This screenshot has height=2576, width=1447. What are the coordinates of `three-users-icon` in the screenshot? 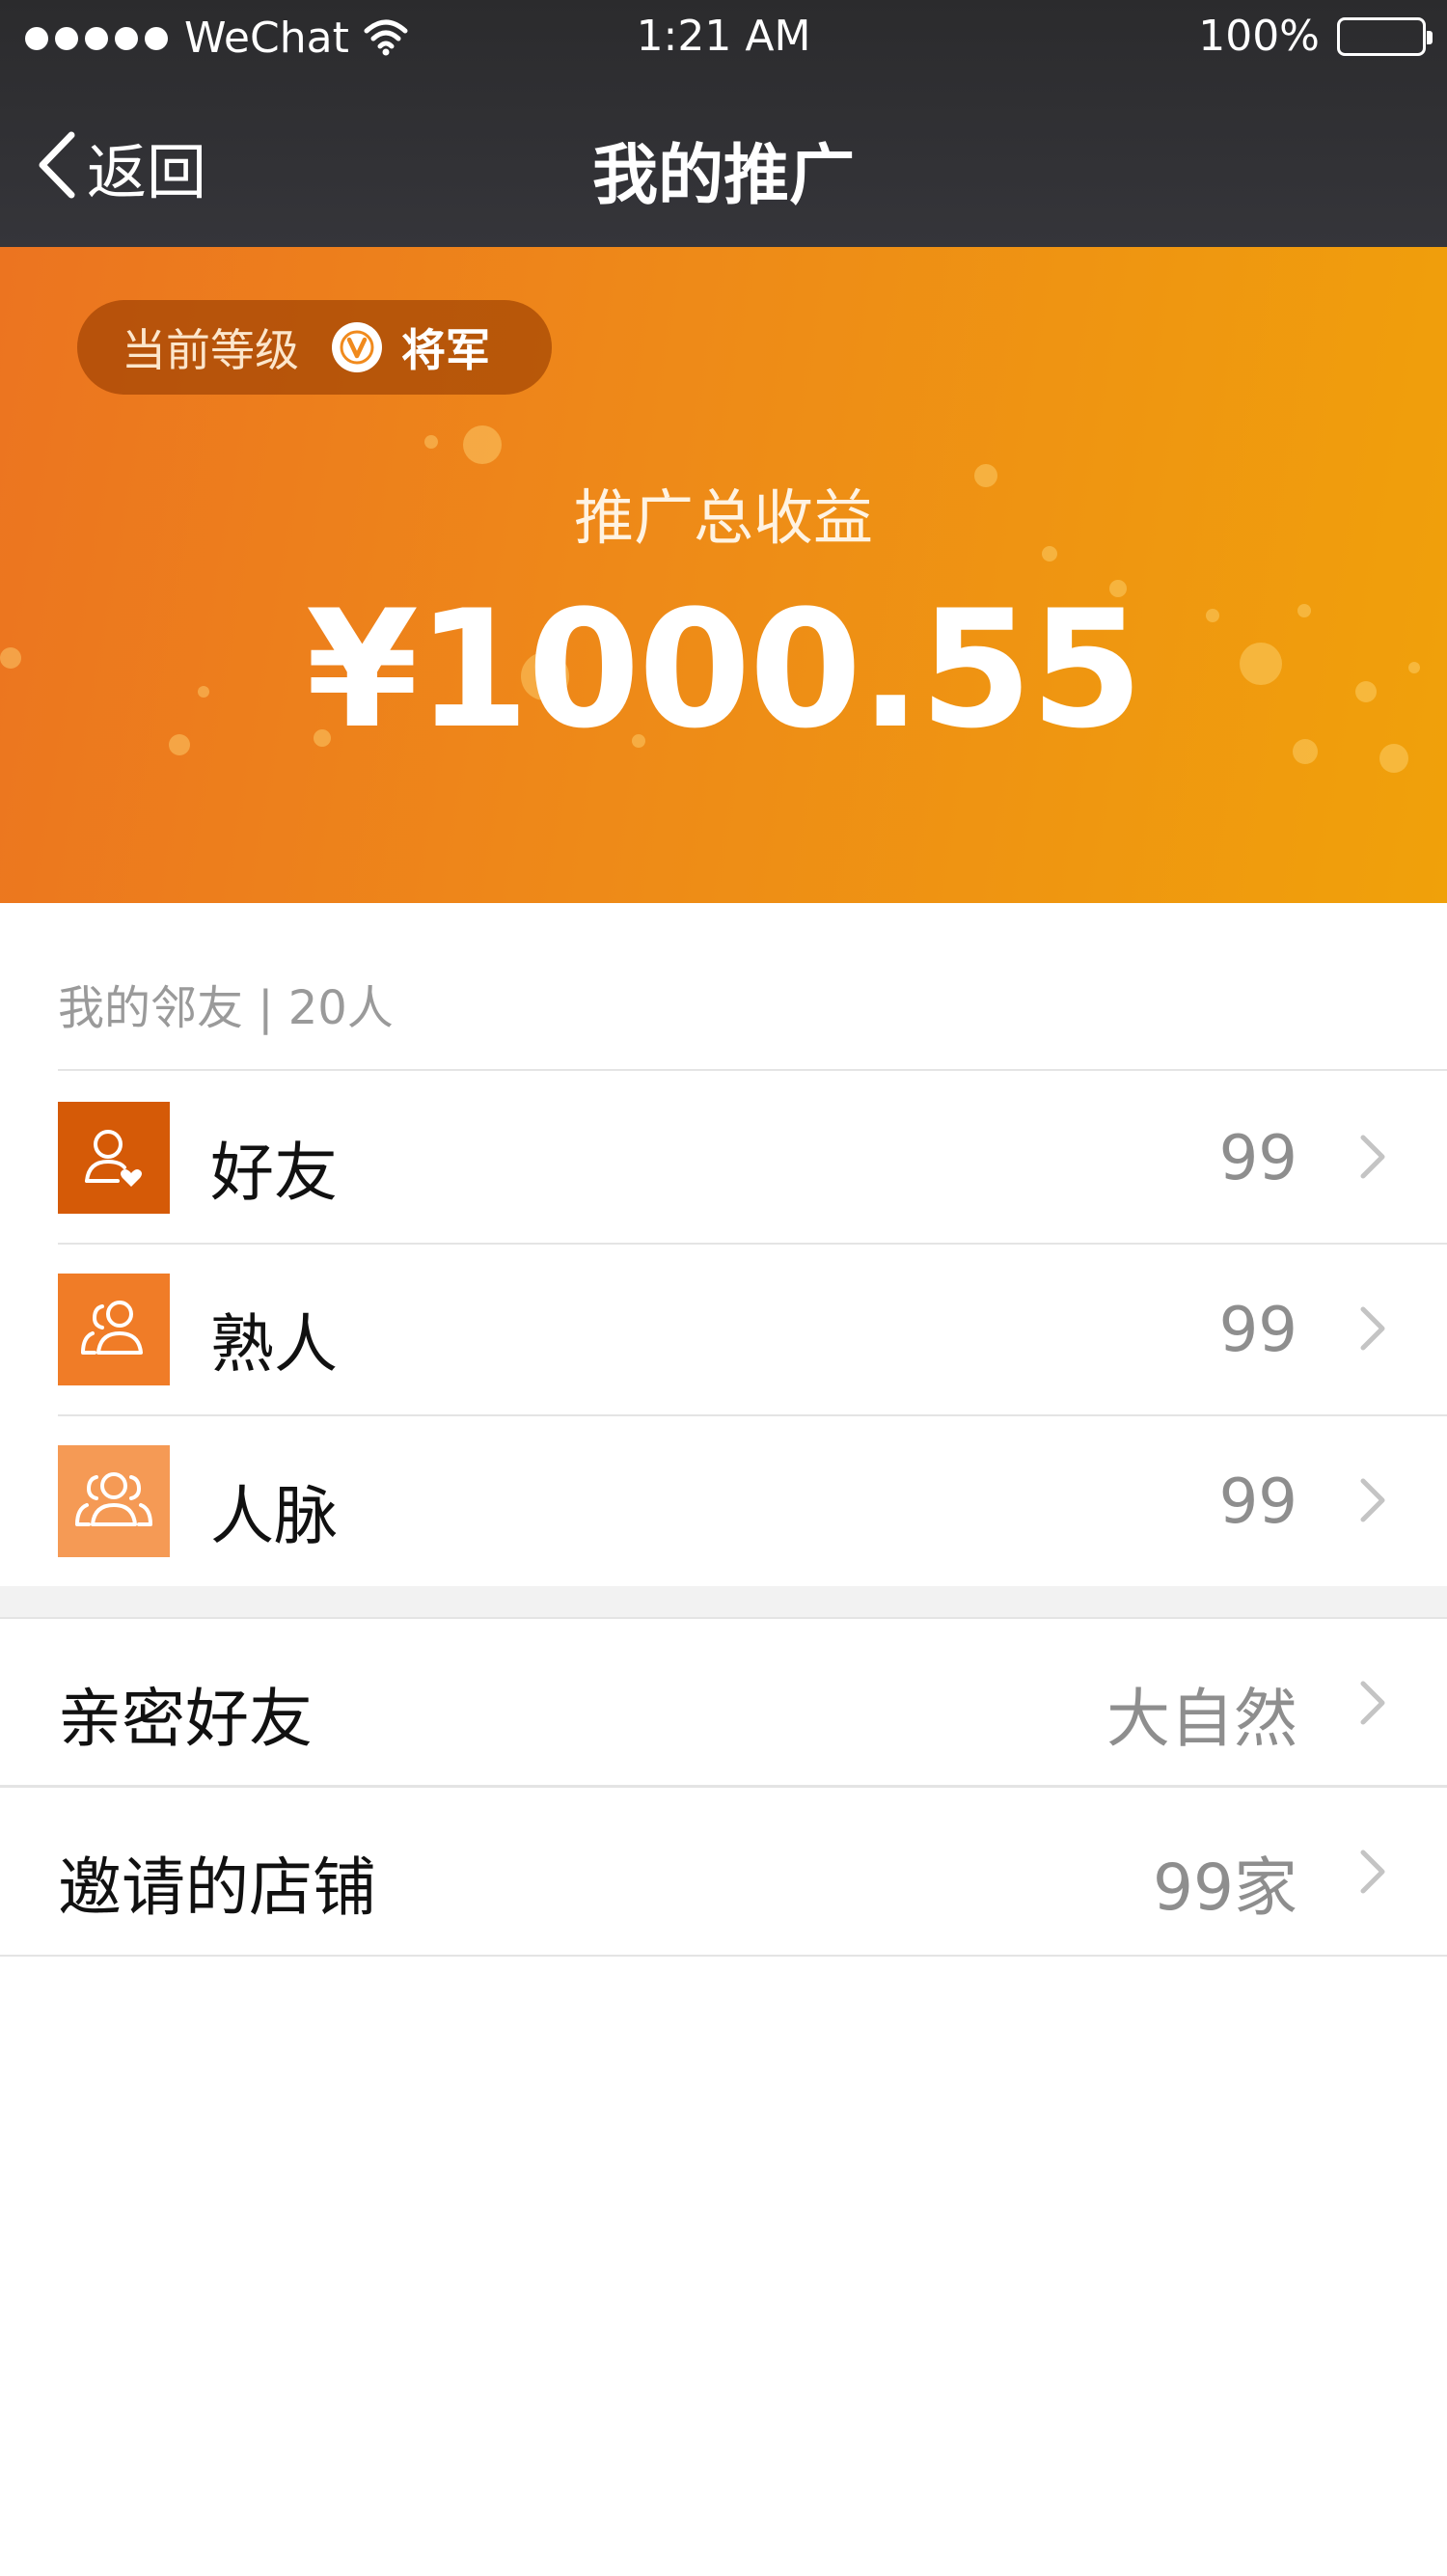 It's located at (114, 1501).